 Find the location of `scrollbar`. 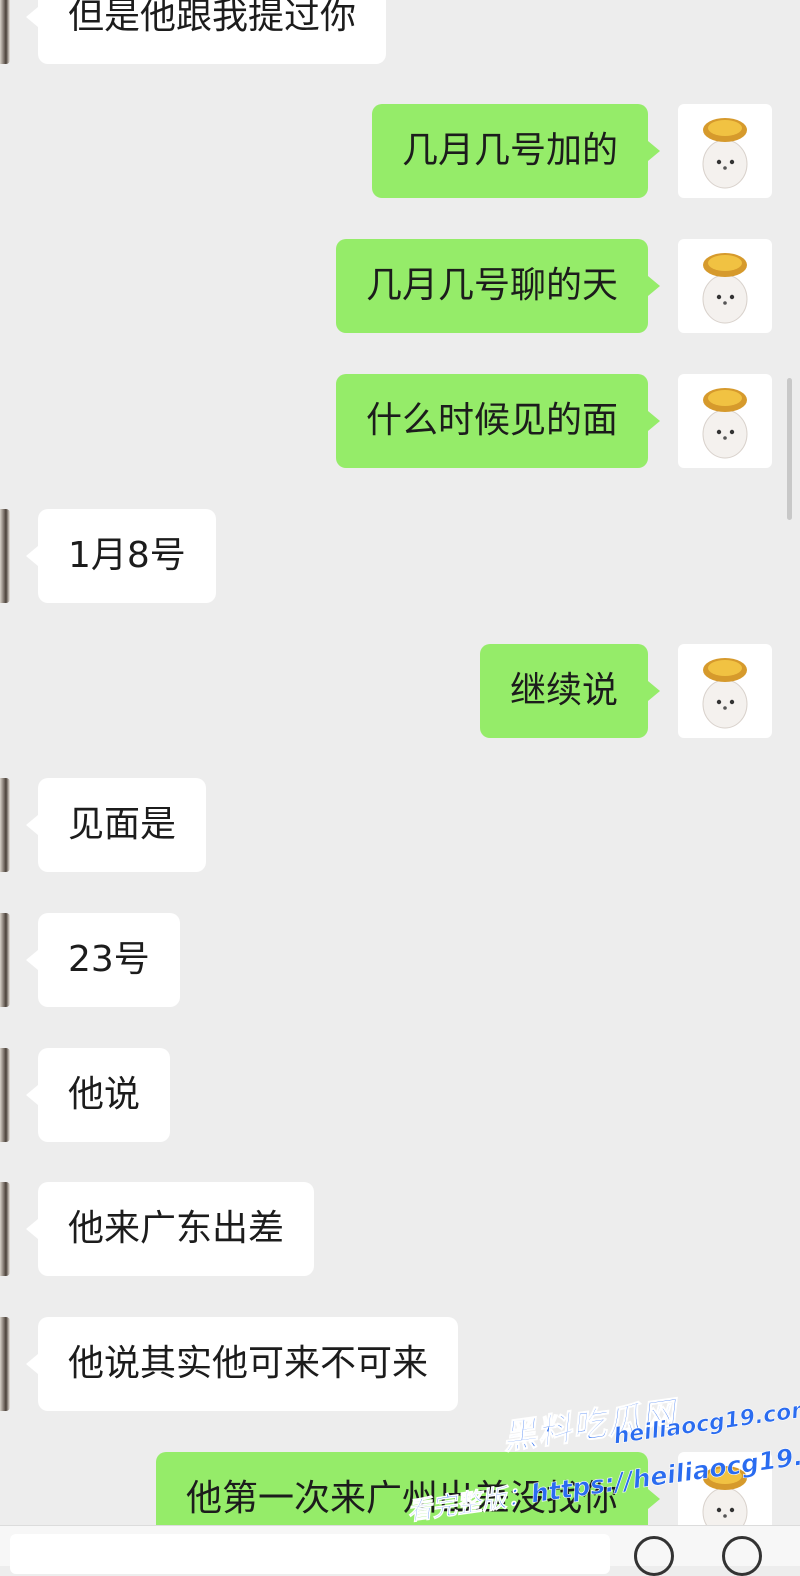

scrollbar is located at coordinates (789, 449).